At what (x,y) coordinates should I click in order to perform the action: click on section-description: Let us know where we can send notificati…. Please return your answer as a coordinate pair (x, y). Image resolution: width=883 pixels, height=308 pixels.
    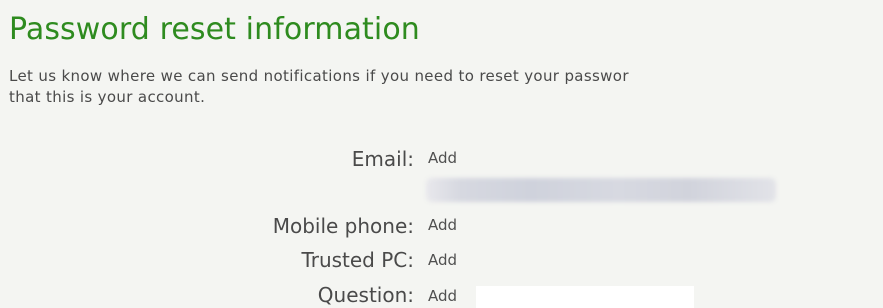
    Looking at the image, I should click on (446, 87).